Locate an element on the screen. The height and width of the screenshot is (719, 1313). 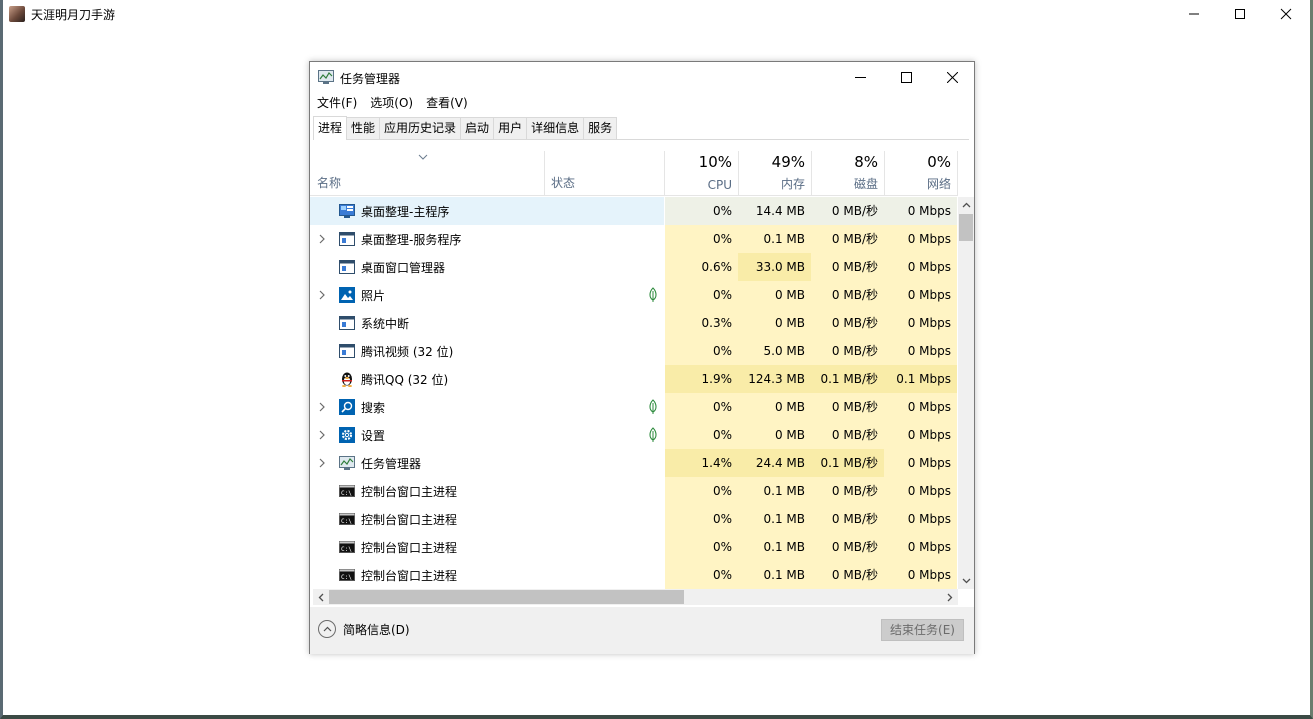
process-row: 搜索 0% 0 MB 0 MB/秒 0 Mbps is located at coordinates (634, 407).